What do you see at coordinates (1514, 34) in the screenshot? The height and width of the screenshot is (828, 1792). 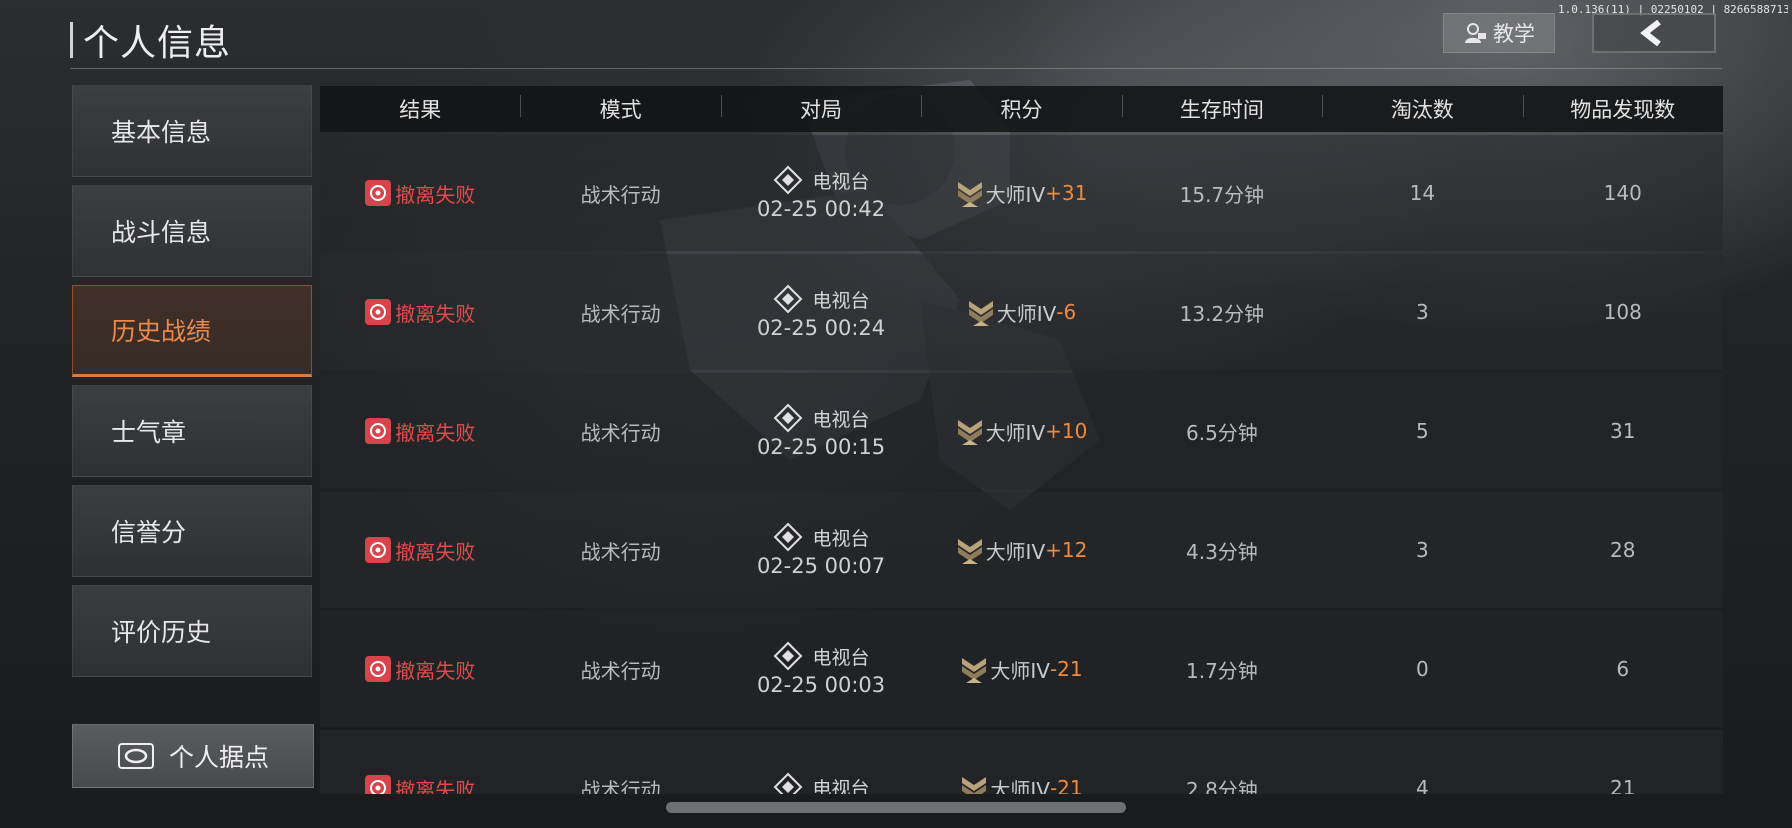 I see `tutorial-label: 教学` at bounding box center [1514, 34].